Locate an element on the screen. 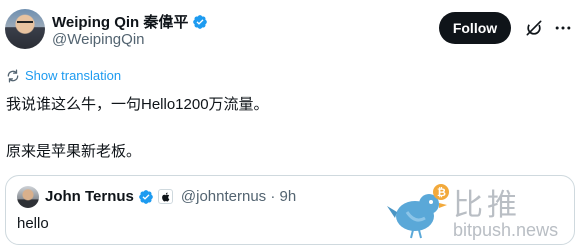 The image size is (581, 249). author-name-row: Weiping Qin 秦偉平 is located at coordinates (130, 21).